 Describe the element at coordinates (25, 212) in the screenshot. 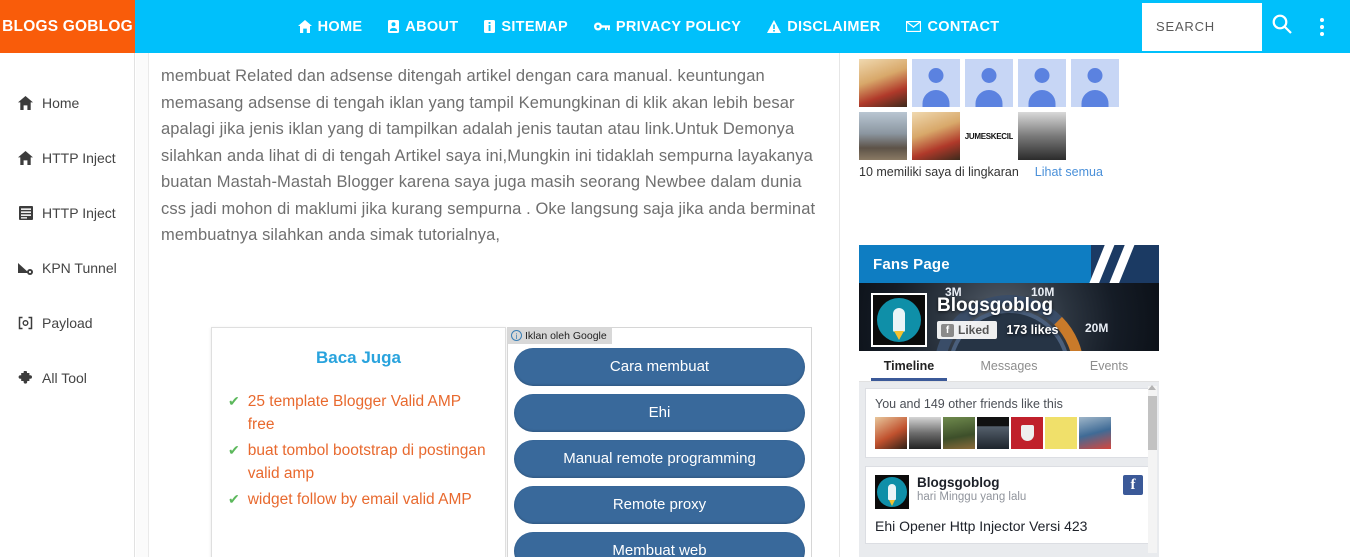

I see `list-icon` at that location.